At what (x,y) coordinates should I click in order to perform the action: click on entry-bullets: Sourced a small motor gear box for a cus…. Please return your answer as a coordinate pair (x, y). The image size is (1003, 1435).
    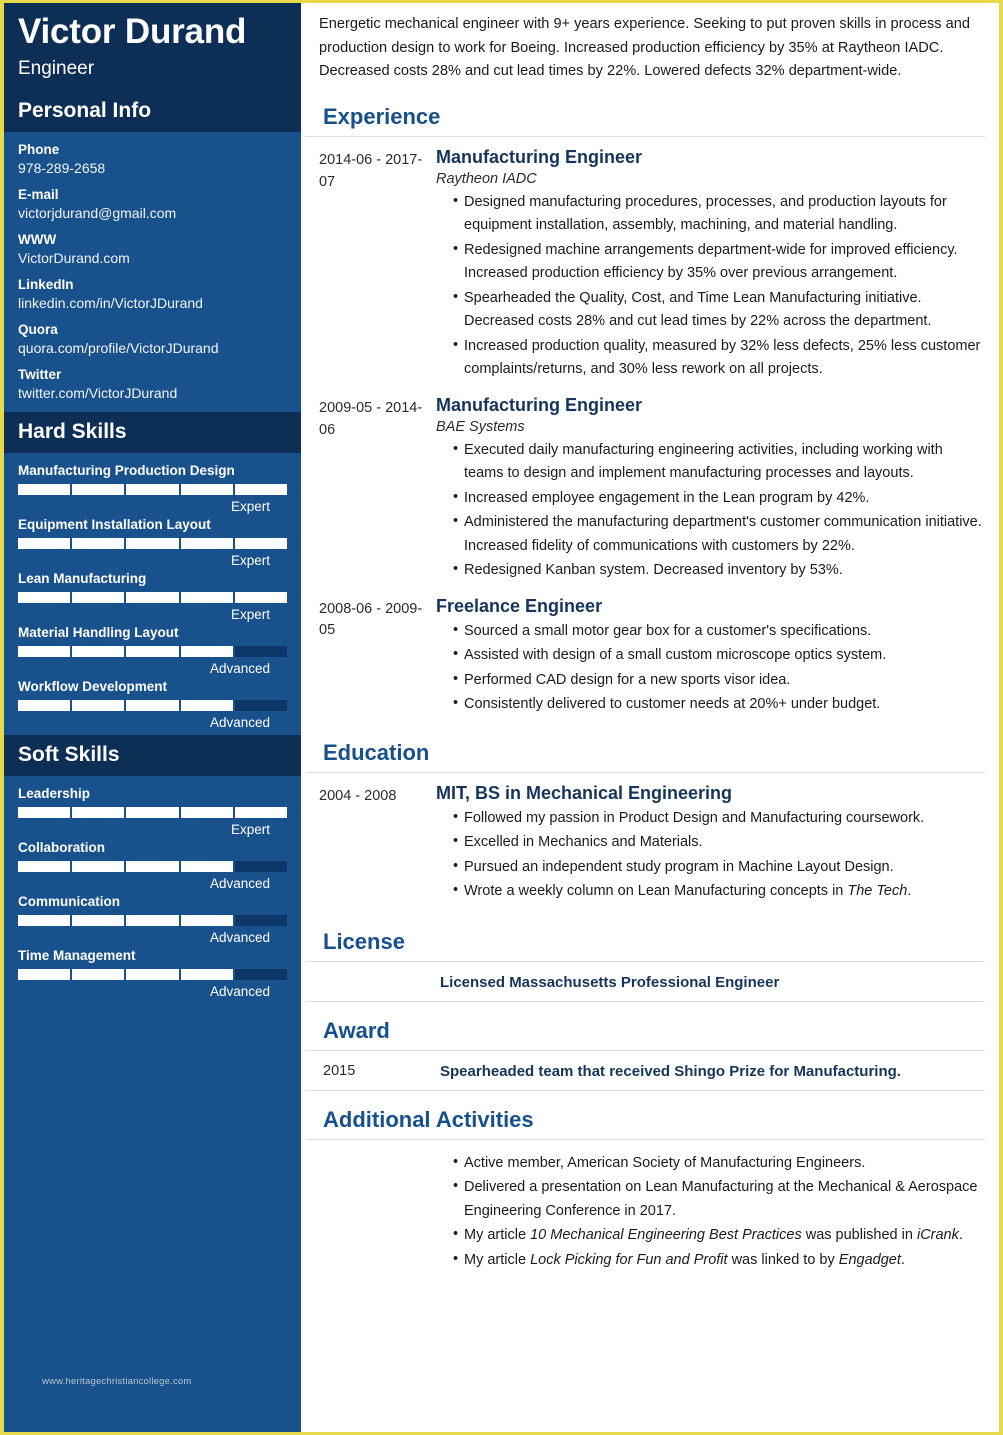
    Looking at the image, I should click on (710, 668).